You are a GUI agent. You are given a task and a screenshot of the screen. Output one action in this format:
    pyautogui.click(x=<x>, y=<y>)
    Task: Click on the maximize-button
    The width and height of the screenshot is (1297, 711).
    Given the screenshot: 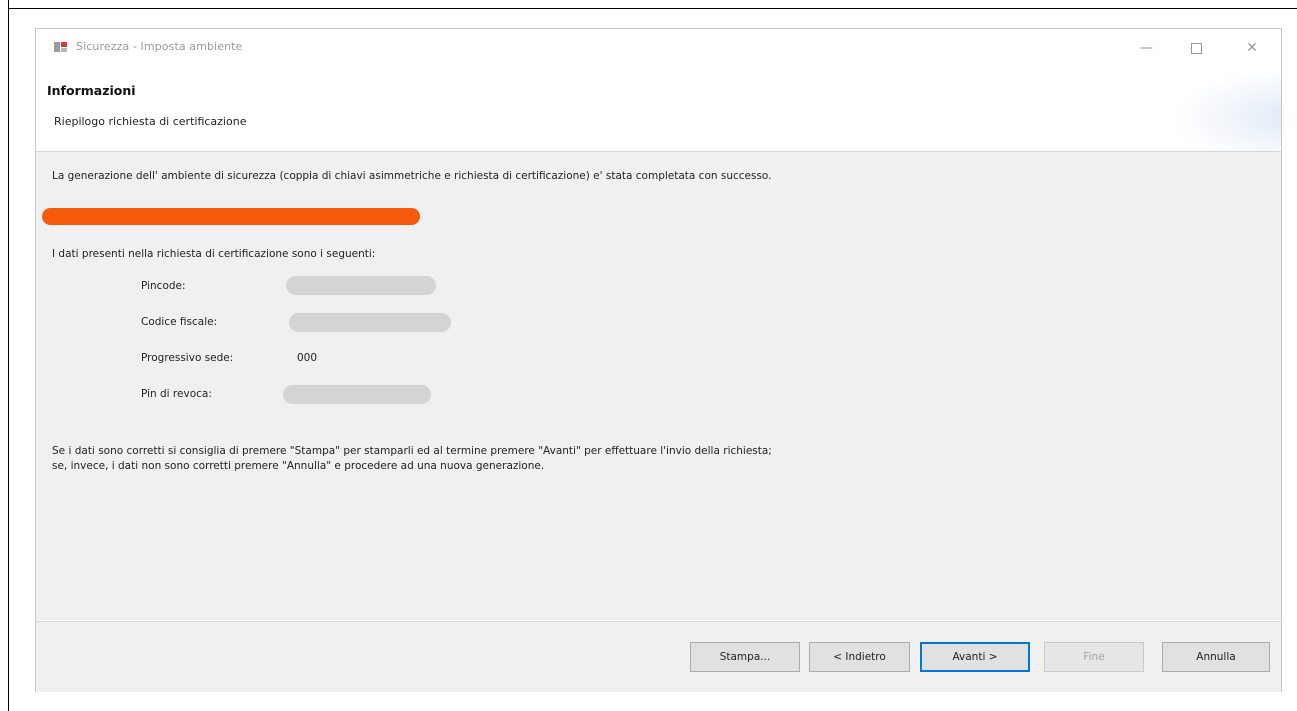 What is the action you would take?
    pyautogui.click(x=1196, y=48)
    